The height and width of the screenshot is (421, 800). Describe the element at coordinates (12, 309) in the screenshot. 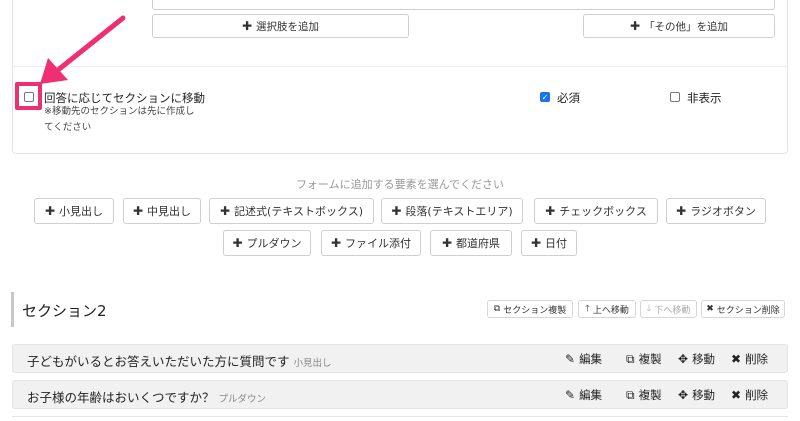

I see `section-accent-bar` at that location.